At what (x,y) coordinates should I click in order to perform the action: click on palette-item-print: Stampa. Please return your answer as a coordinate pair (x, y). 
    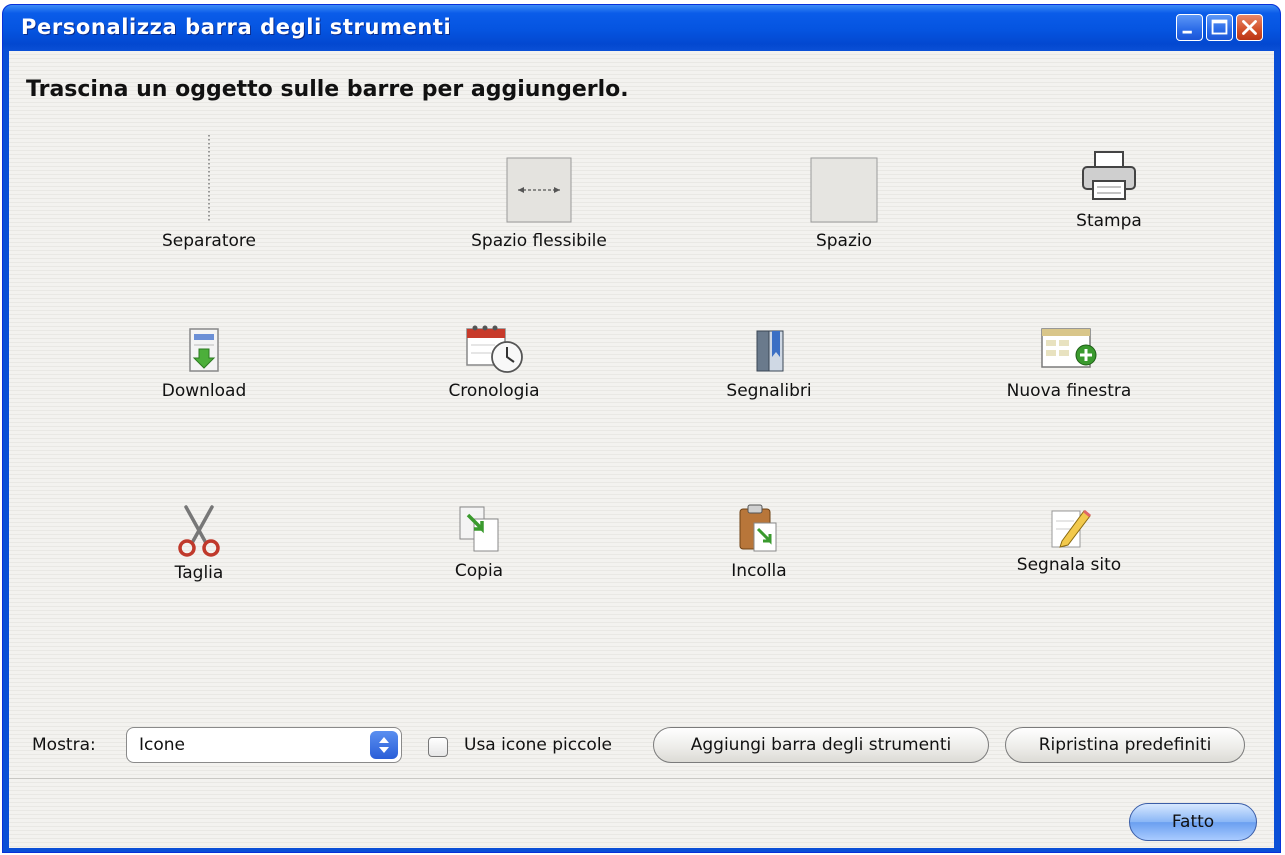
    Looking at the image, I should click on (1109, 190).